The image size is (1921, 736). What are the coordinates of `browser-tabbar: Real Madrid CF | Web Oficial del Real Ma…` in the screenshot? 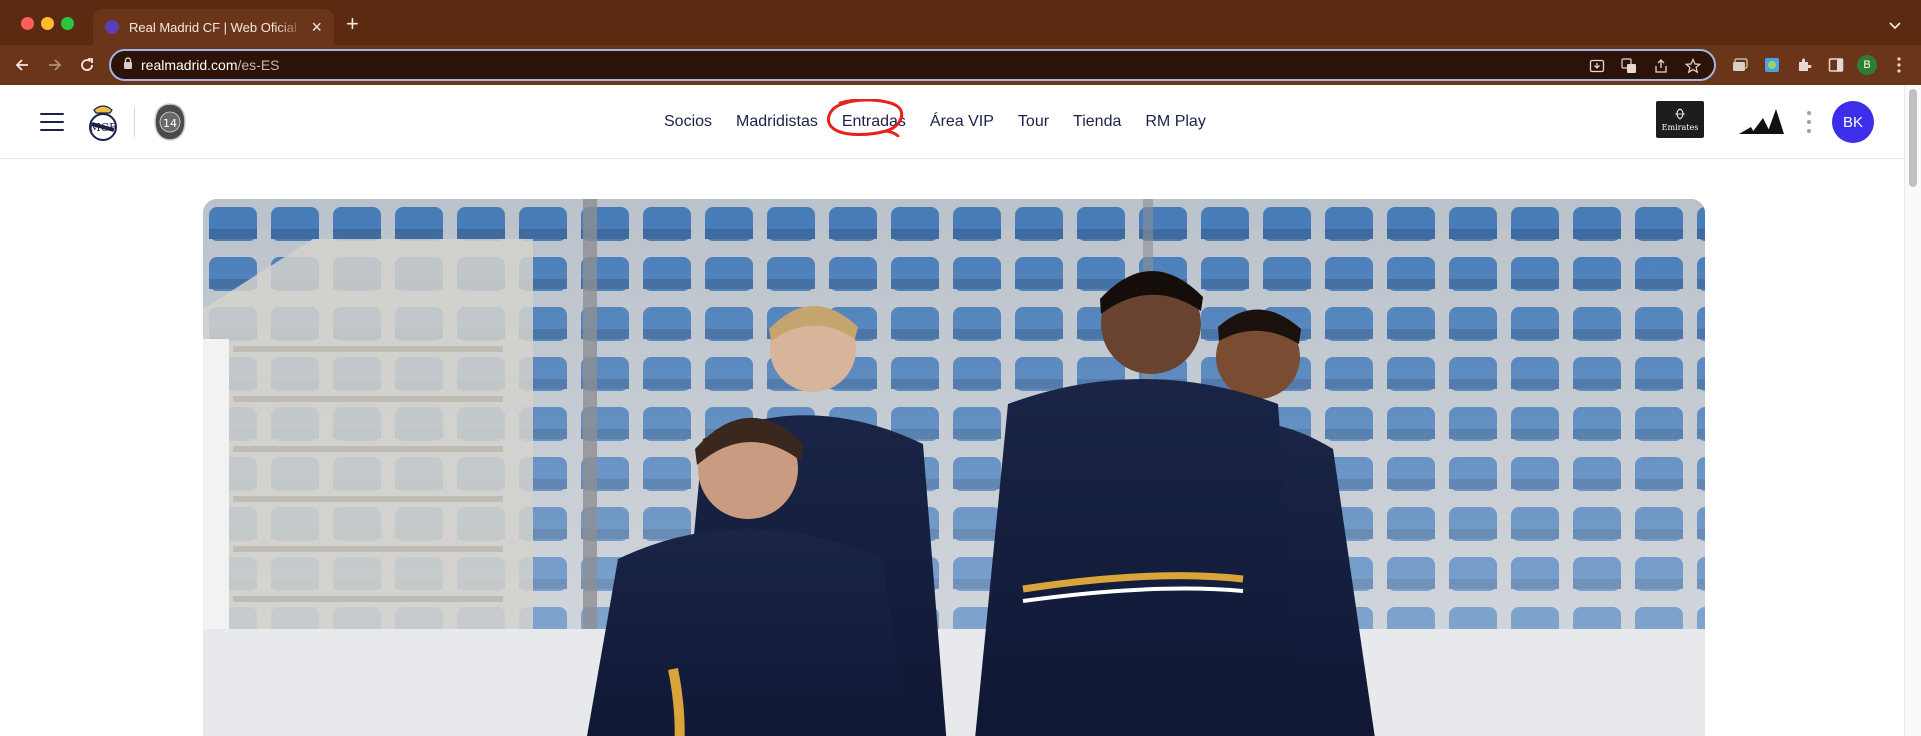 It's located at (960, 22).